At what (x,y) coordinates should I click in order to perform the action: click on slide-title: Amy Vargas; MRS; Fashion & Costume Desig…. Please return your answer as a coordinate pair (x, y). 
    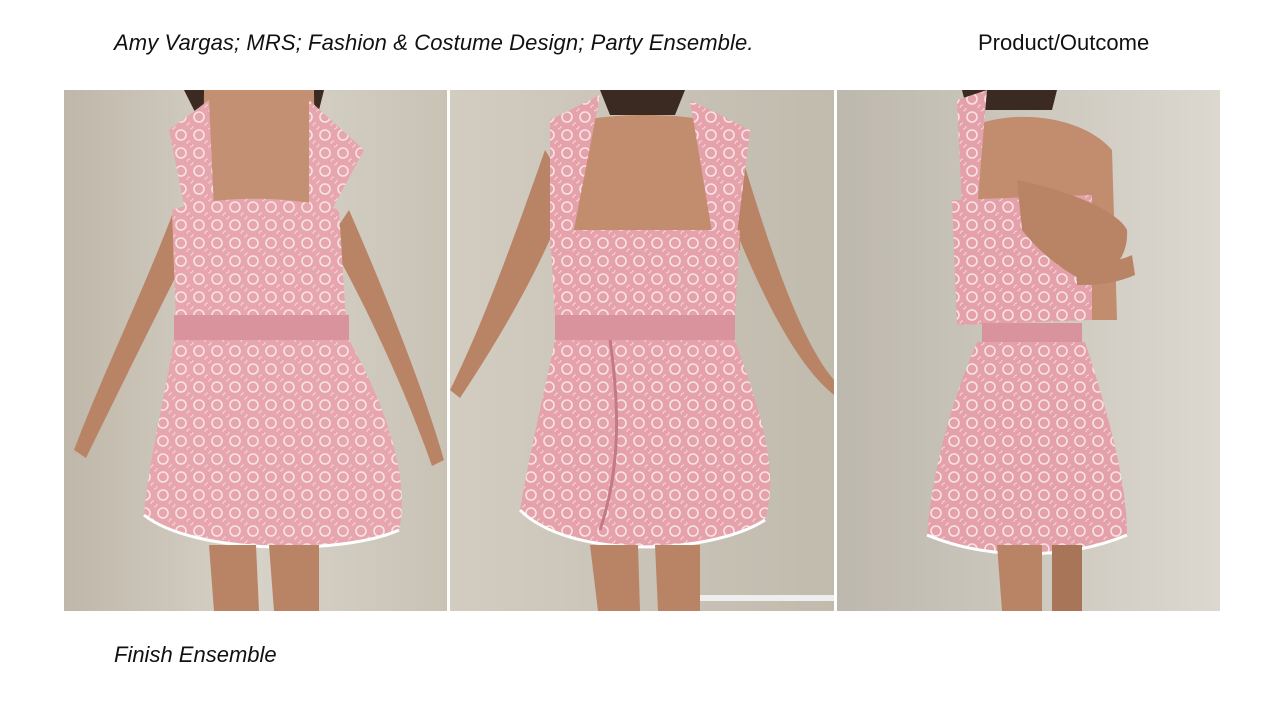
    Looking at the image, I should click on (434, 42).